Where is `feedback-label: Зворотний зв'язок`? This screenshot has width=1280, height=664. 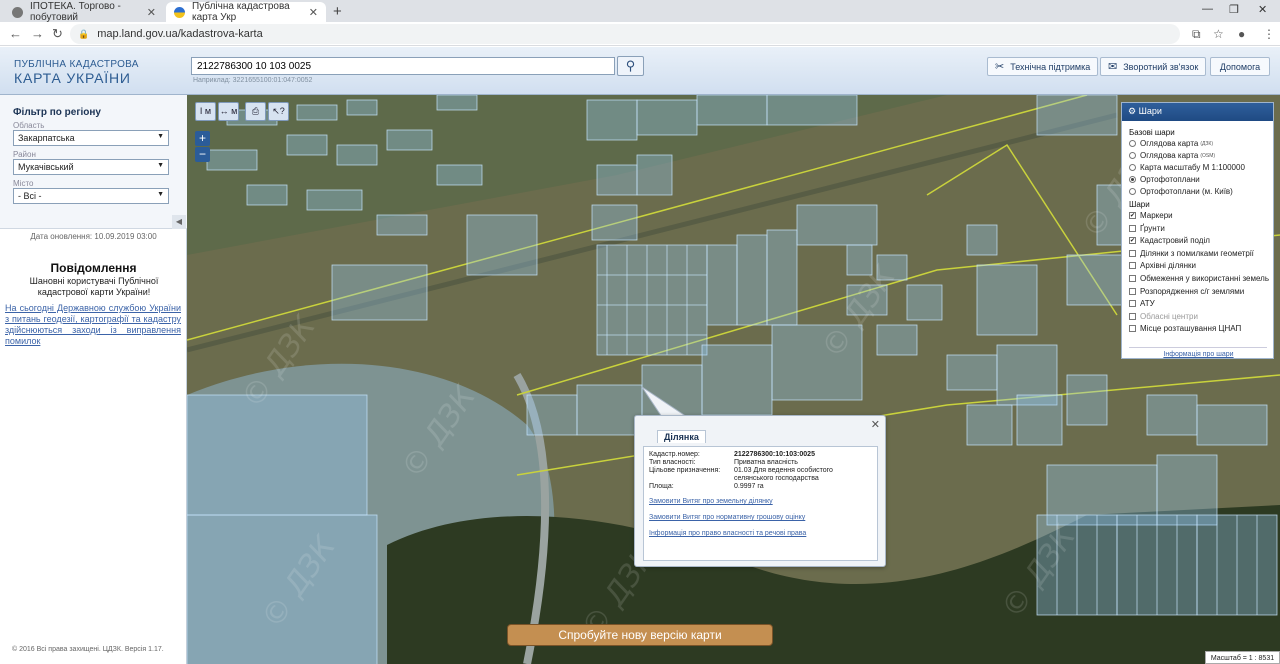
feedback-label: Зворотний зв'язок is located at coordinates (1161, 66).